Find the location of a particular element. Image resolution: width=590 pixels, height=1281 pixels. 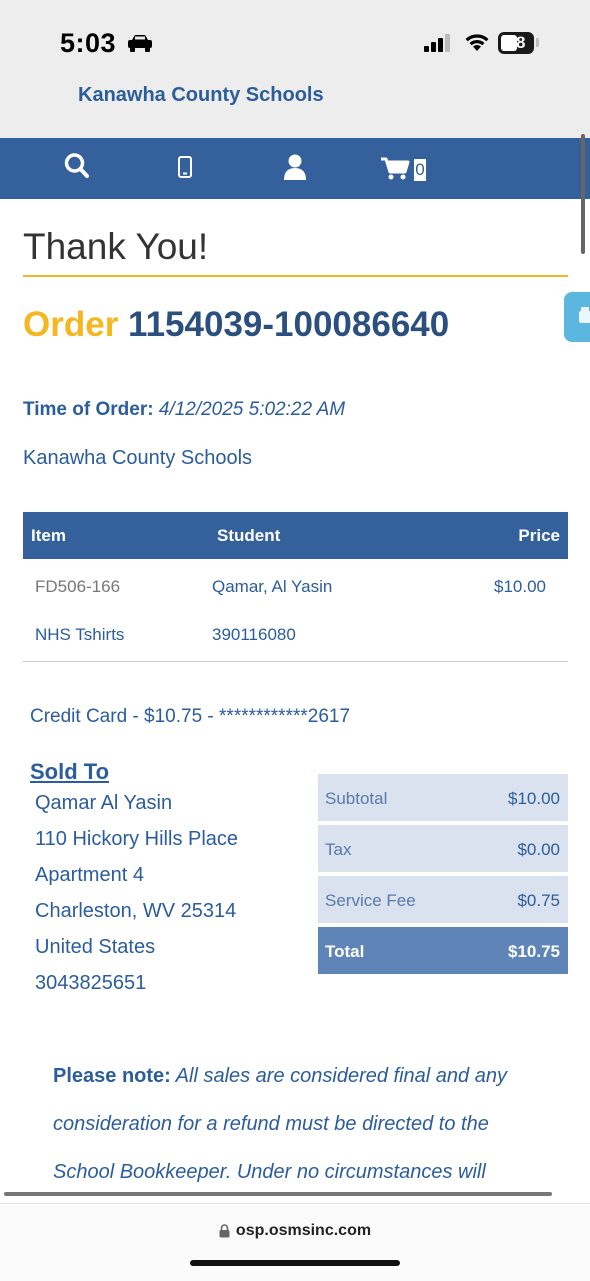

item-name: NHS Tshirts is located at coordinates (80, 634).